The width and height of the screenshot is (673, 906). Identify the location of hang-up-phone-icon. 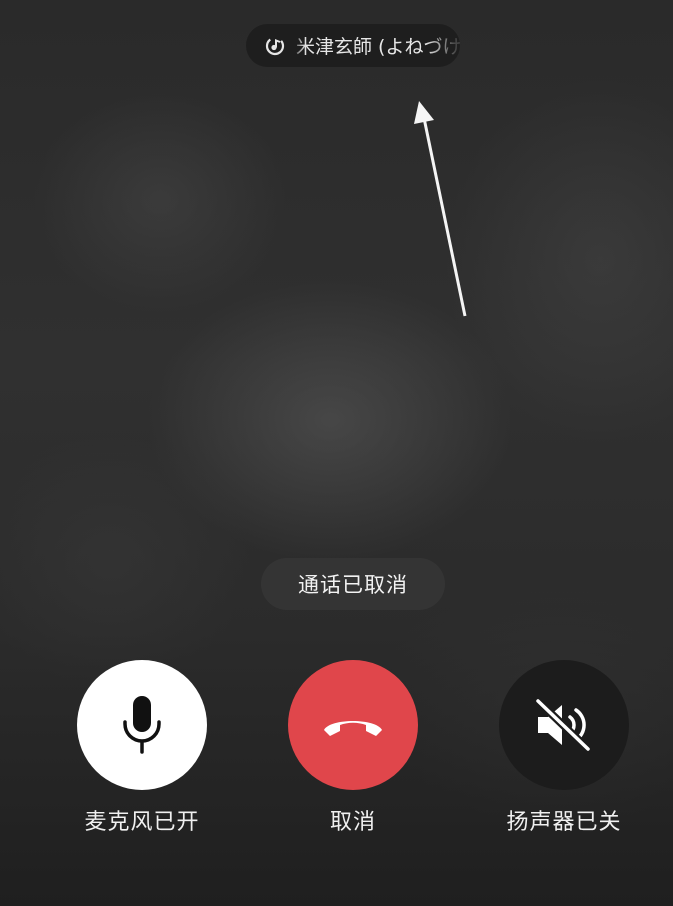
(353, 728).